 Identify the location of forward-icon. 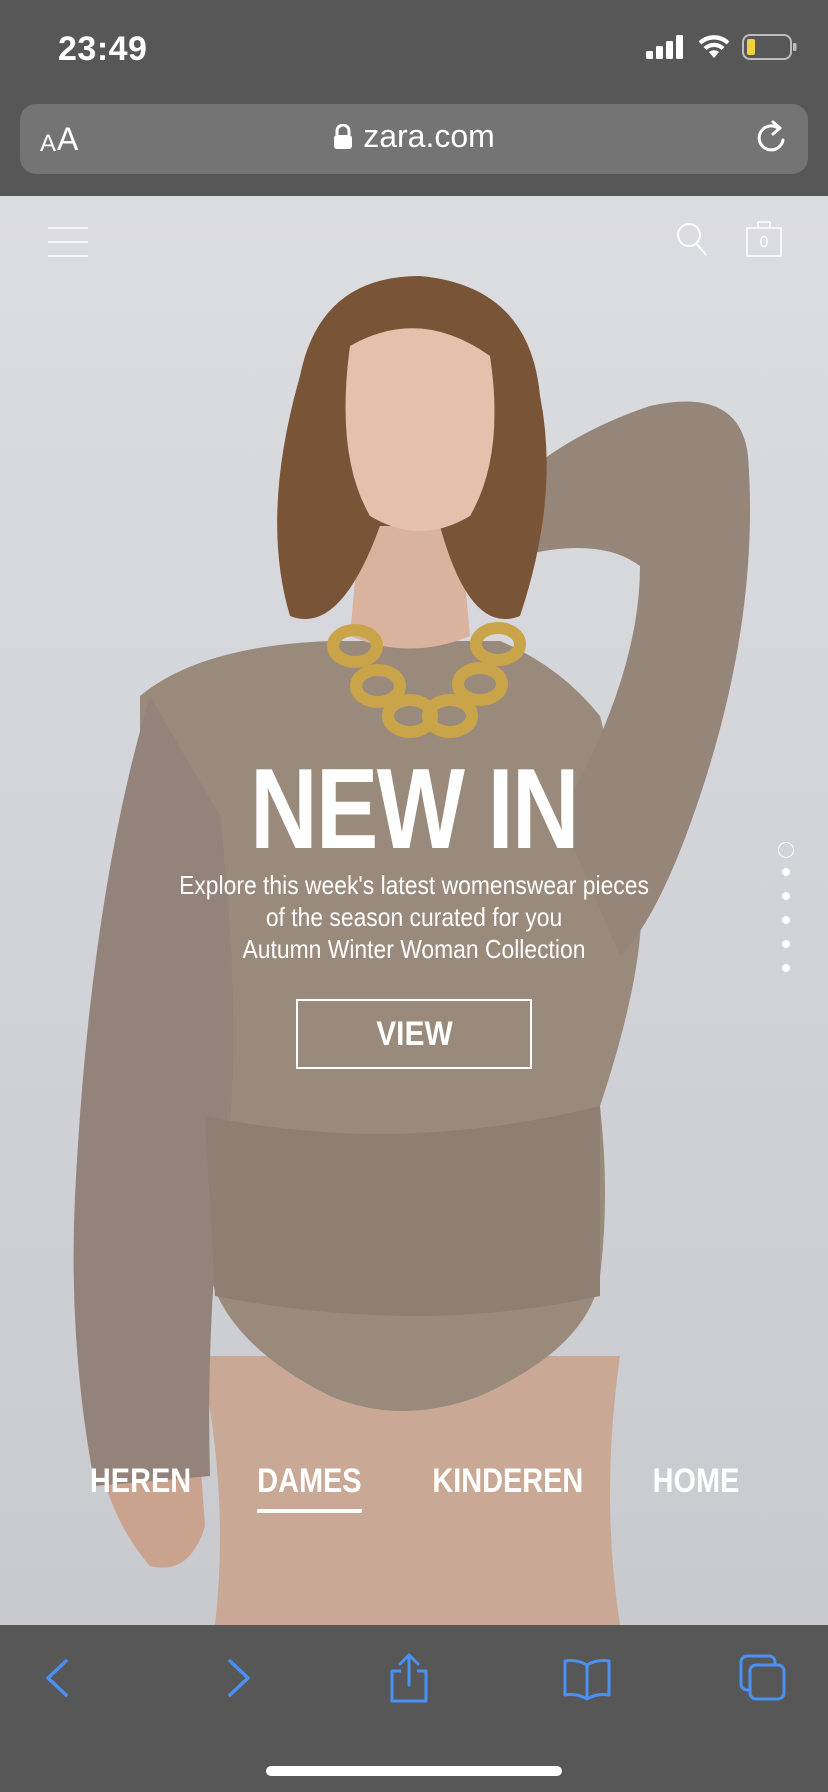
(237, 1678).